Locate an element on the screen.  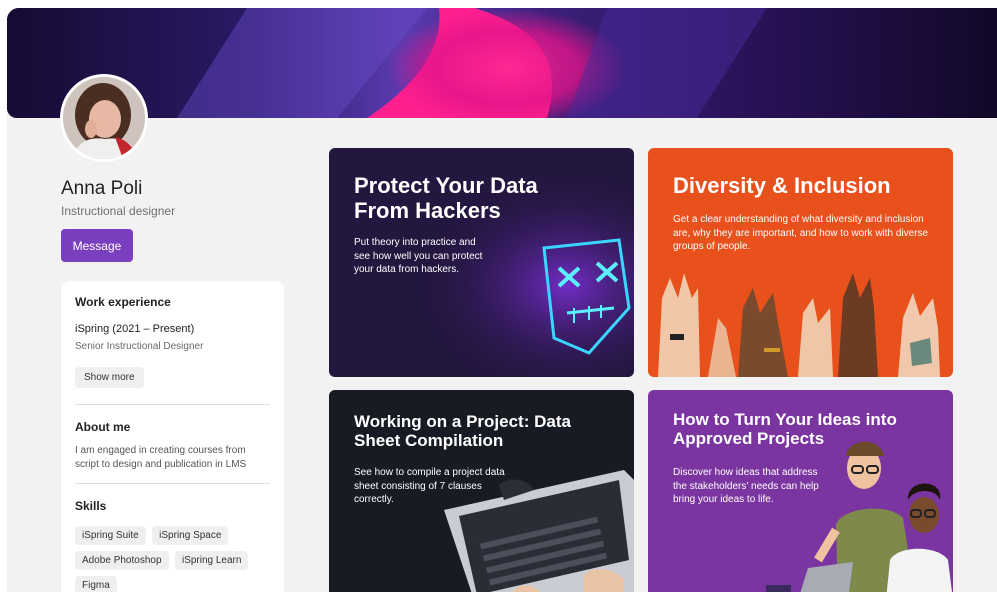
profile-role: Instructional designer is located at coordinates (118, 211).